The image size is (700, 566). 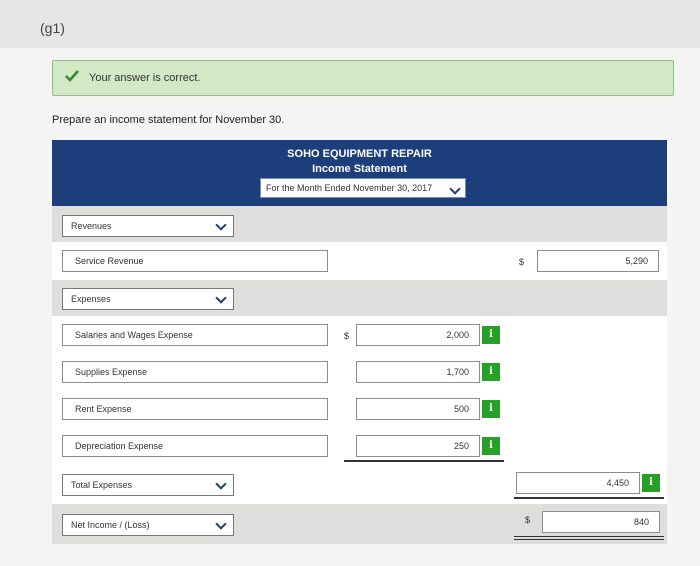 I want to click on expenses-underline, so click(x=424, y=461).